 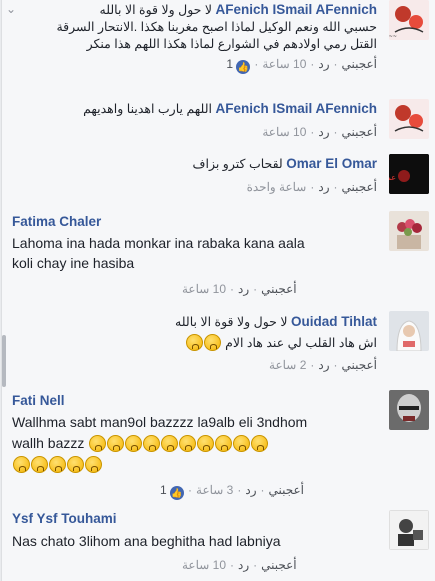 I want to click on comment-actions: أعجبني·رد·3 ساعة·👍 1, so click(x=194, y=491).